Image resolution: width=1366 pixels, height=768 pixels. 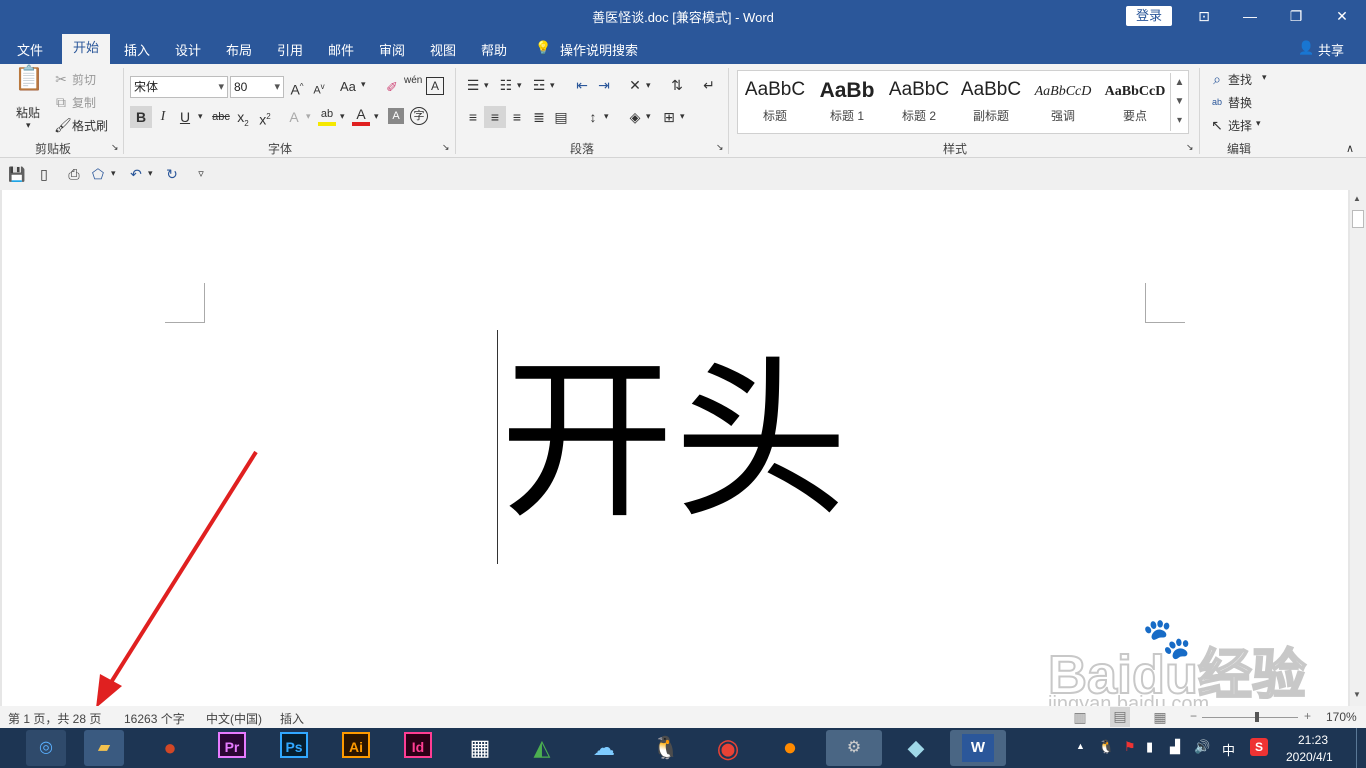 I want to click on word-app: W, so click(x=978, y=748).